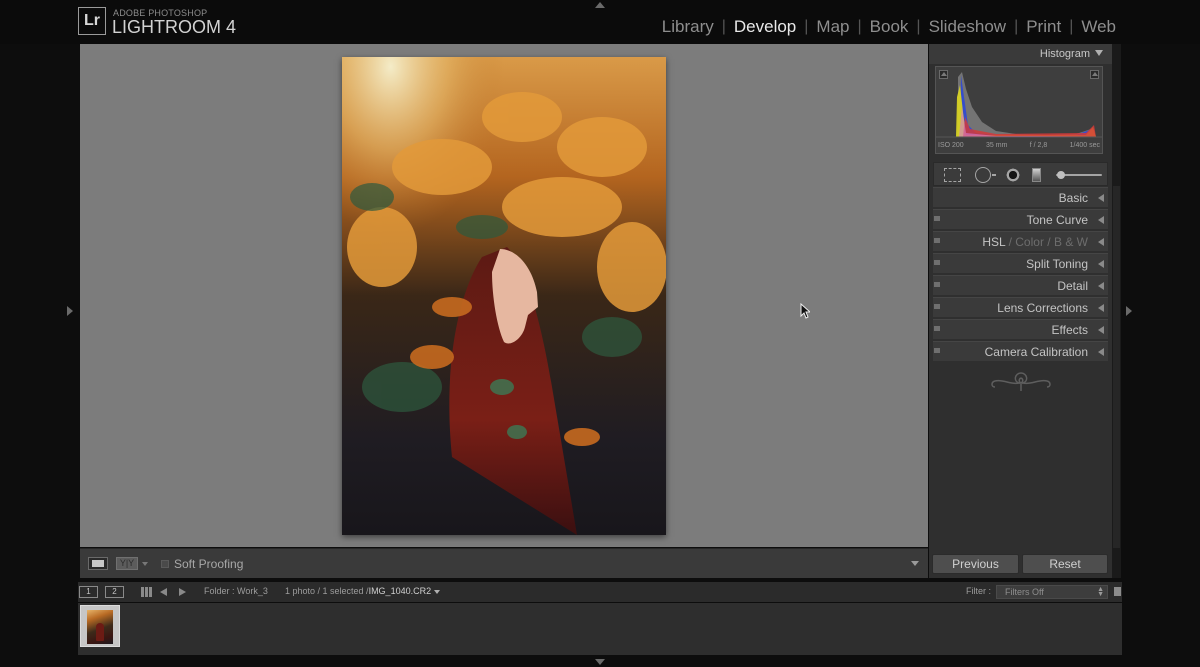 Image resolution: width=1200 pixels, height=667 pixels. What do you see at coordinates (1020, 329) in the screenshot?
I see `panel-effects: Effects` at bounding box center [1020, 329].